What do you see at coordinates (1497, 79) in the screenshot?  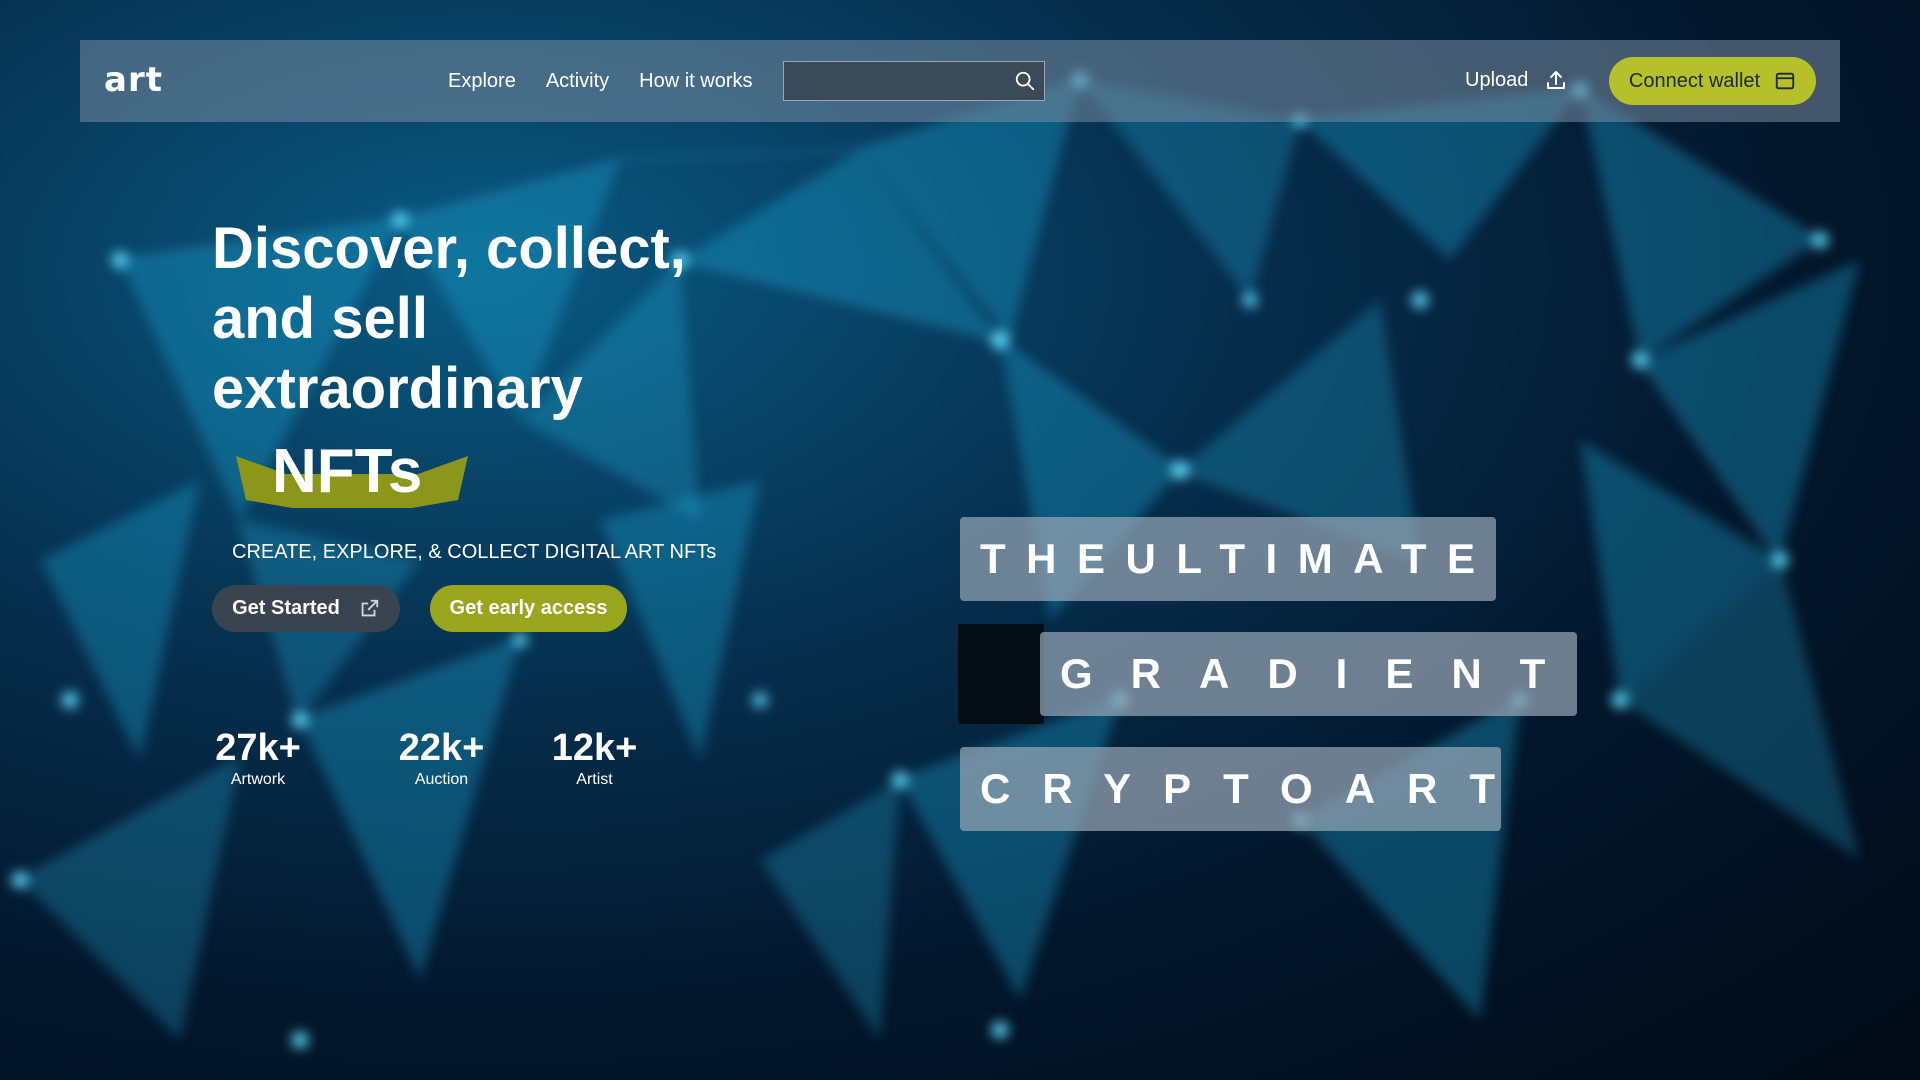 I see `upload-label: Upload` at bounding box center [1497, 79].